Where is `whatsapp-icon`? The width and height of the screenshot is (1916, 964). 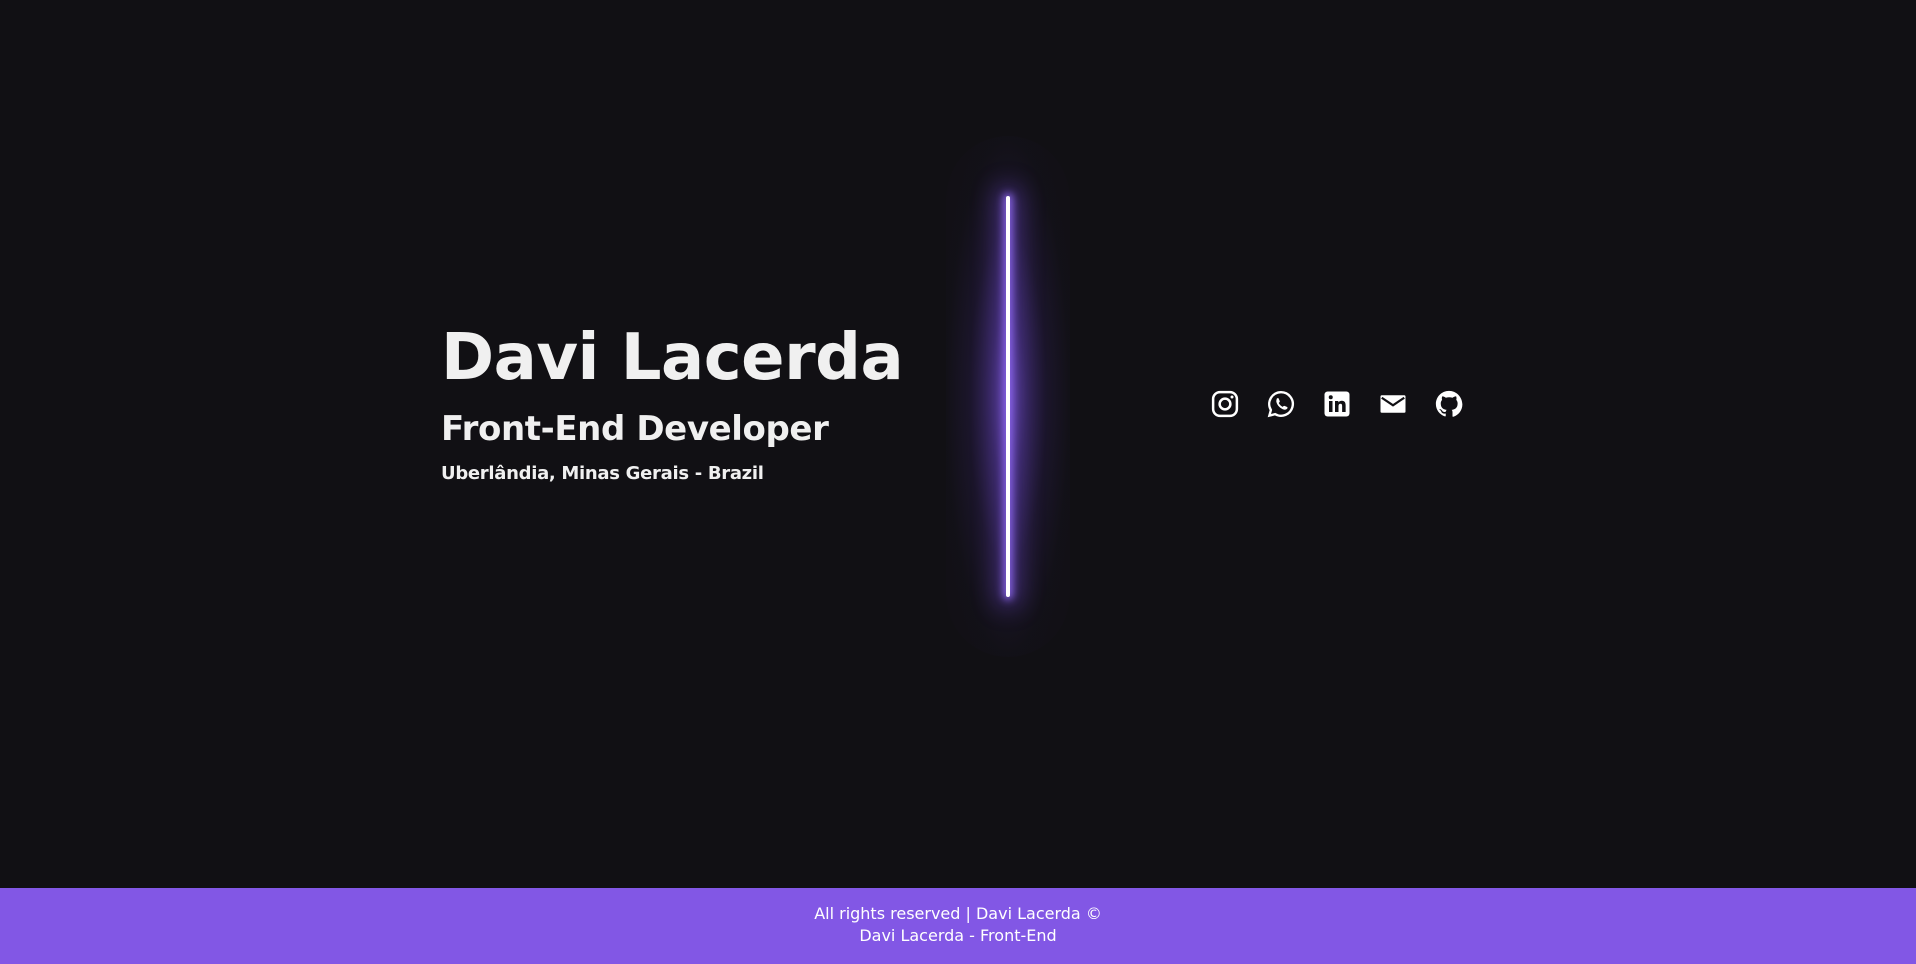
whatsapp-icon is located at coordinates (1281, 404).